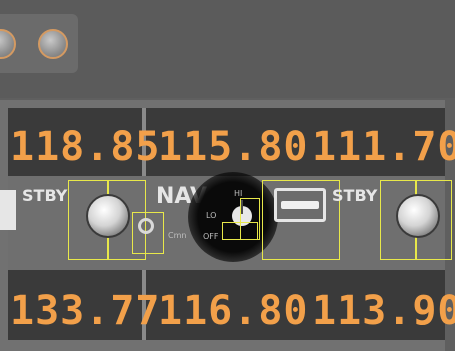 The width and height of the screenshot is (455, 351). What do you see at coordinates (233, 147) in the screenshot?
I see `nav-active-frequency: 115.80` at bounding box center [233, 147].